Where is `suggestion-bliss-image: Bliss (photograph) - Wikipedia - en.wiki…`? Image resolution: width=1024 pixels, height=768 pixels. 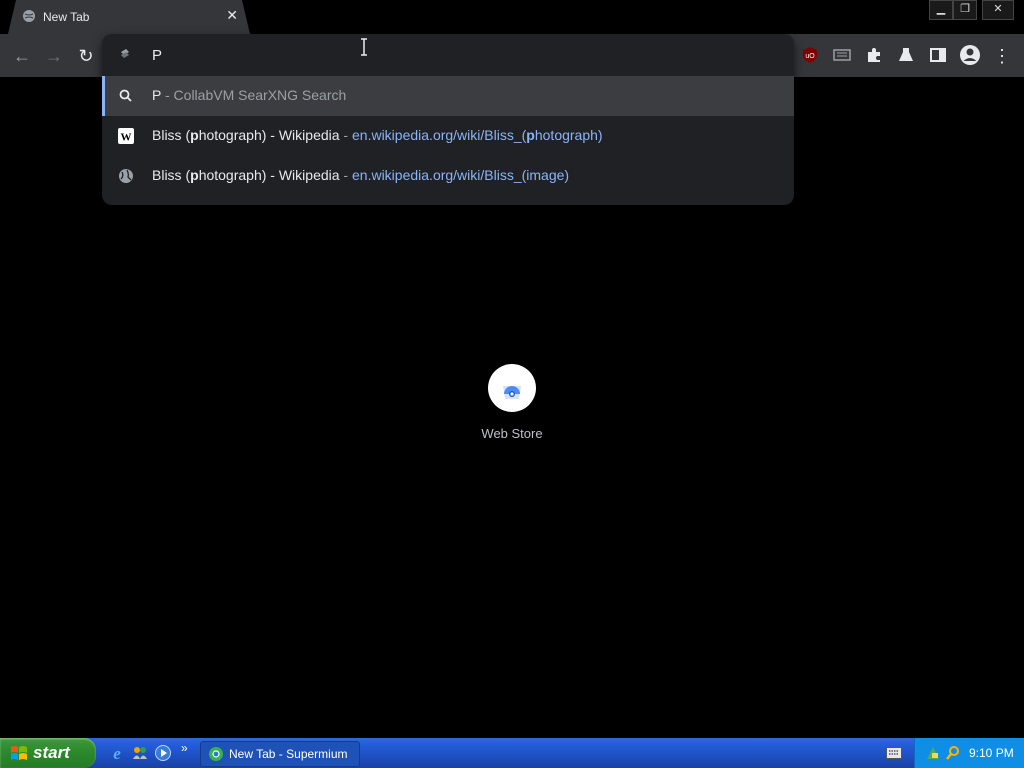 suggestion-bliss-image: Bliss (photograph) - Wikipedia - en.wiki… is located at coordinates (448, 176).